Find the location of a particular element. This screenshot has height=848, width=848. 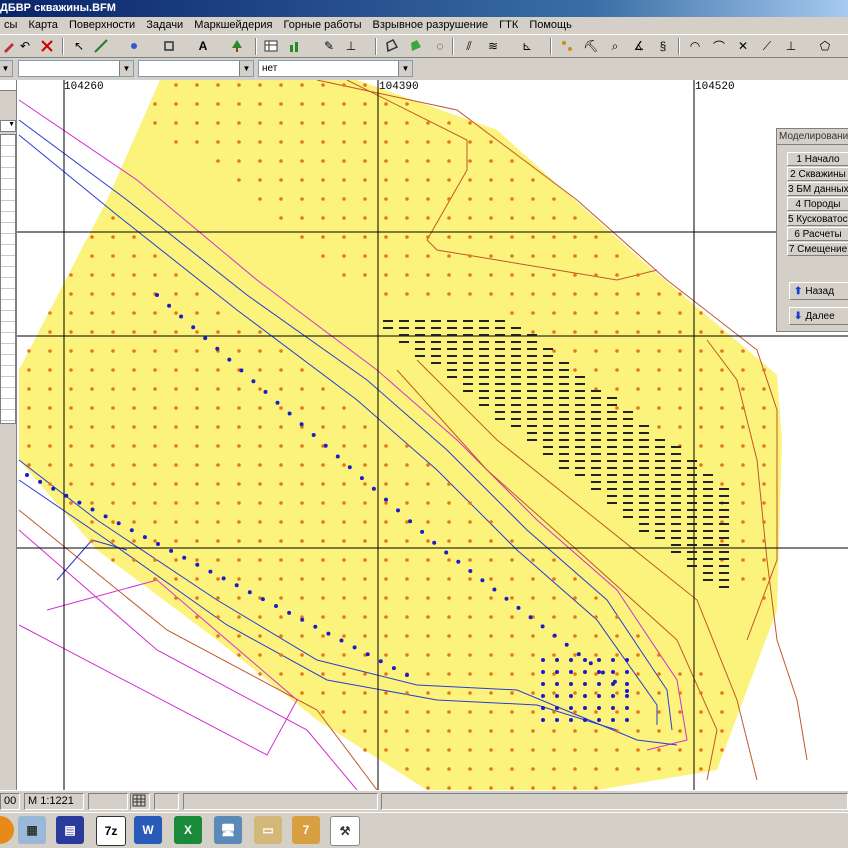

grid-toggle-icon is located at coordinates (140, 801).